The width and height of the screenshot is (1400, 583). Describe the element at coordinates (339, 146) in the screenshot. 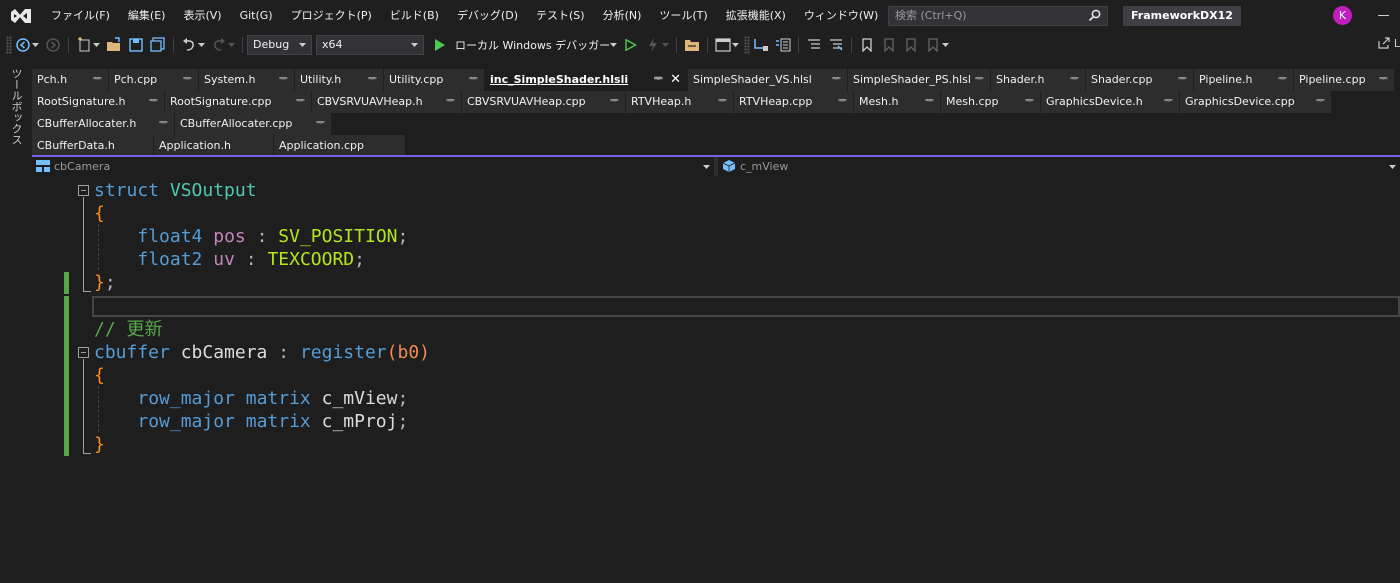

I see `document-tab: Application.cpp` at that location.